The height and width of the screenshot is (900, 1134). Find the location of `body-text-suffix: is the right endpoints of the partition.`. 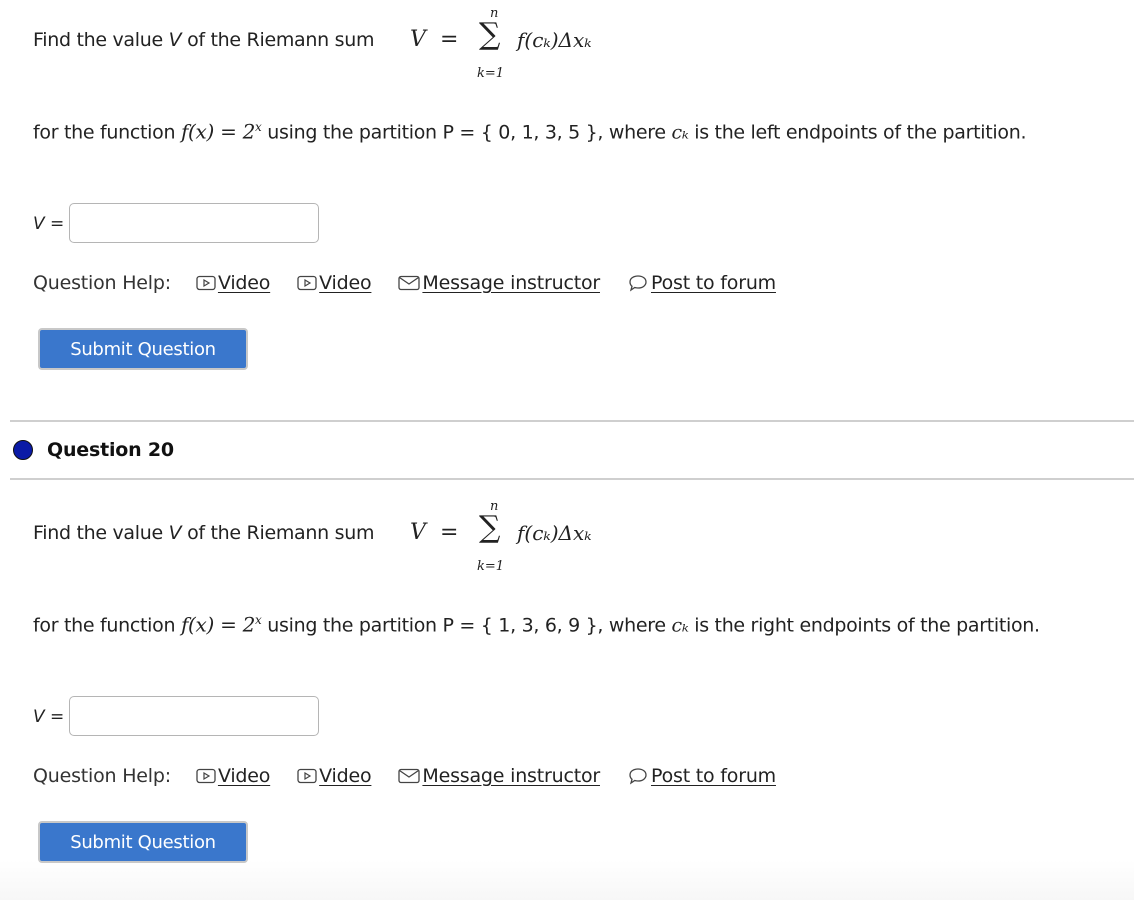

body-text-suffix: is the right endpoints of the partition. is located at coordinates (864, 625).